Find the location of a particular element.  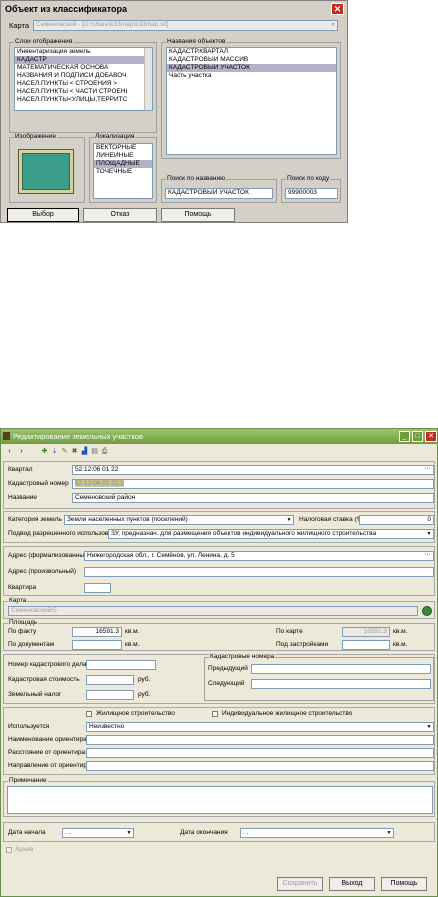

address-free-field is located at coordinates (259, 572).